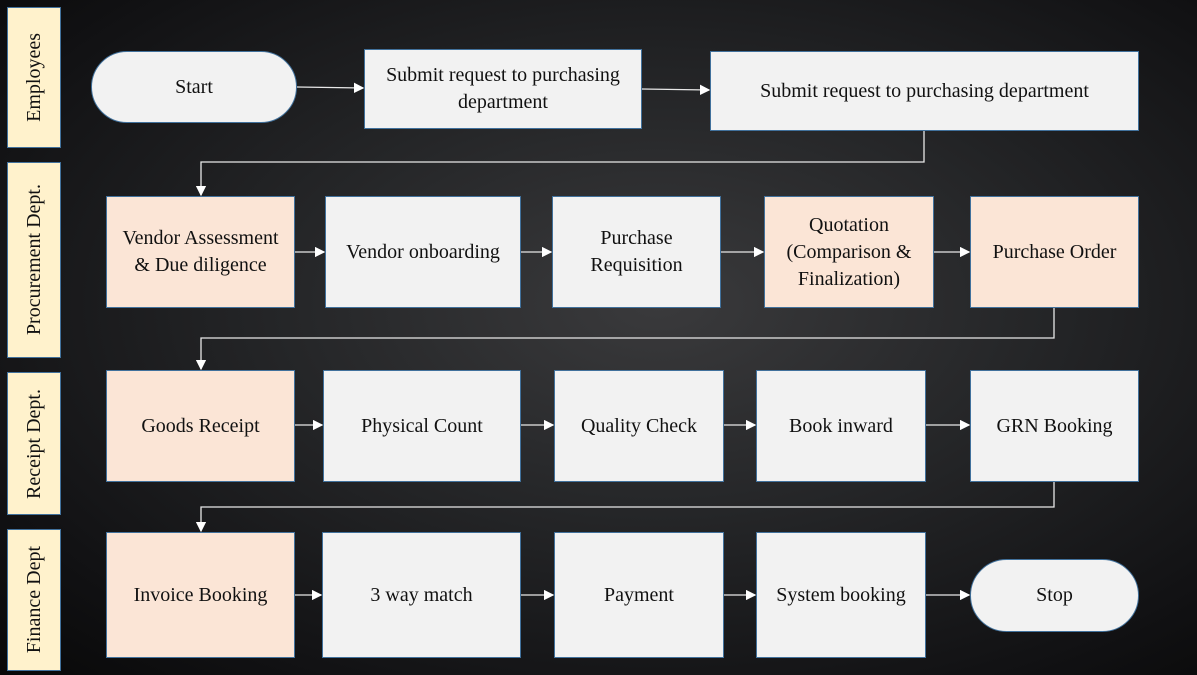 Image resolution: width=1197 pixels, height=675 pixels. I want to click on step-submit-request: Submit request to purchasing department, so click(503, 89).